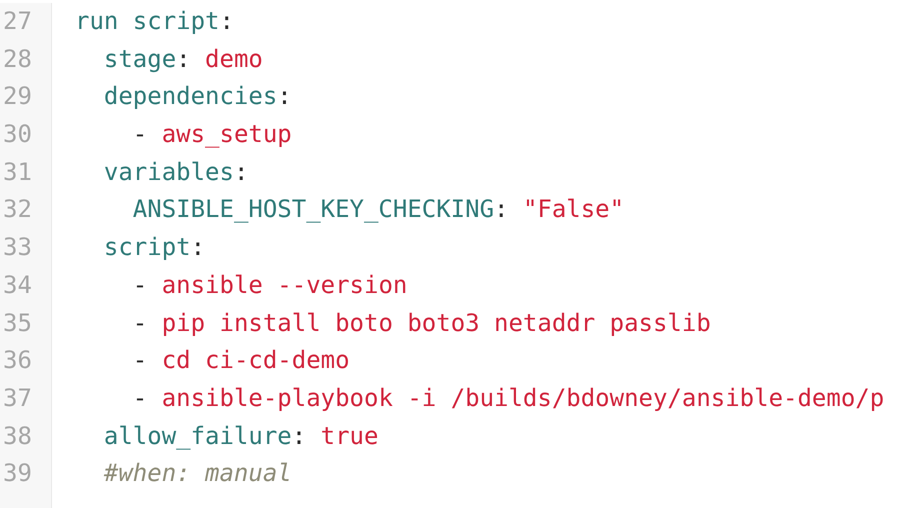 Image resolution: width=924 pixels, height=508 pixels. Describe the element at coordinates (26, 97) in the screenshot. I see `line-number: 29` at that location.